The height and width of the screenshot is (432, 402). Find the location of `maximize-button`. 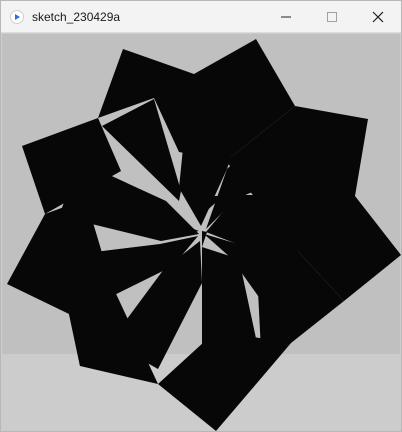

maximize-button is located at coordinates (332, 16).